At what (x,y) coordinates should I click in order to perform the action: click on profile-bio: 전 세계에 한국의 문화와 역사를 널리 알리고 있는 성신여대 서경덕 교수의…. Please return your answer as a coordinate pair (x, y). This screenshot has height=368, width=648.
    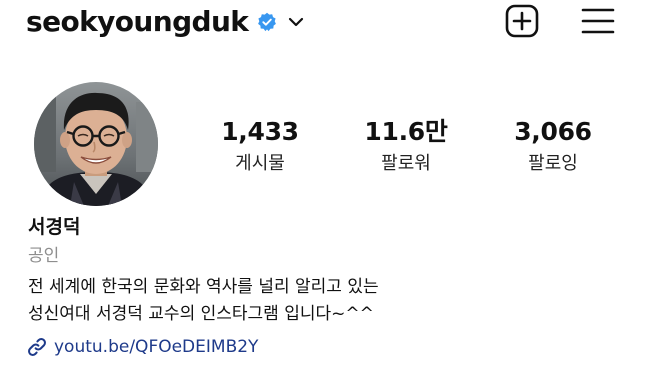
    Looking at the image, I should click on (203, 301).